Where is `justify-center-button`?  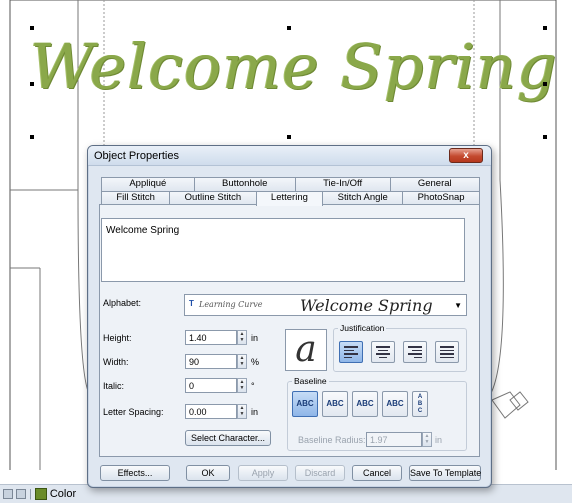 justify-center-button is located at coordinates (383, 352).